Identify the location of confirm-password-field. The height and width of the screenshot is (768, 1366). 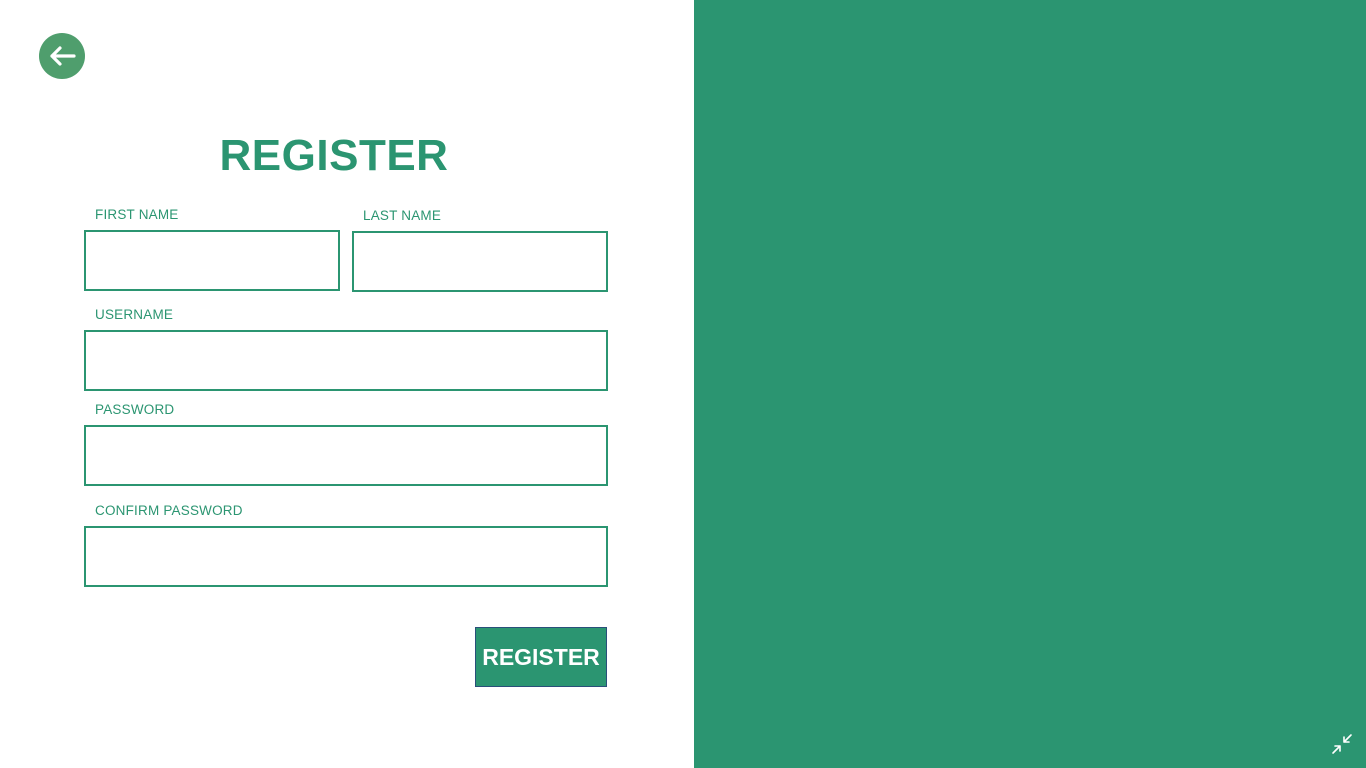
(346, 556).